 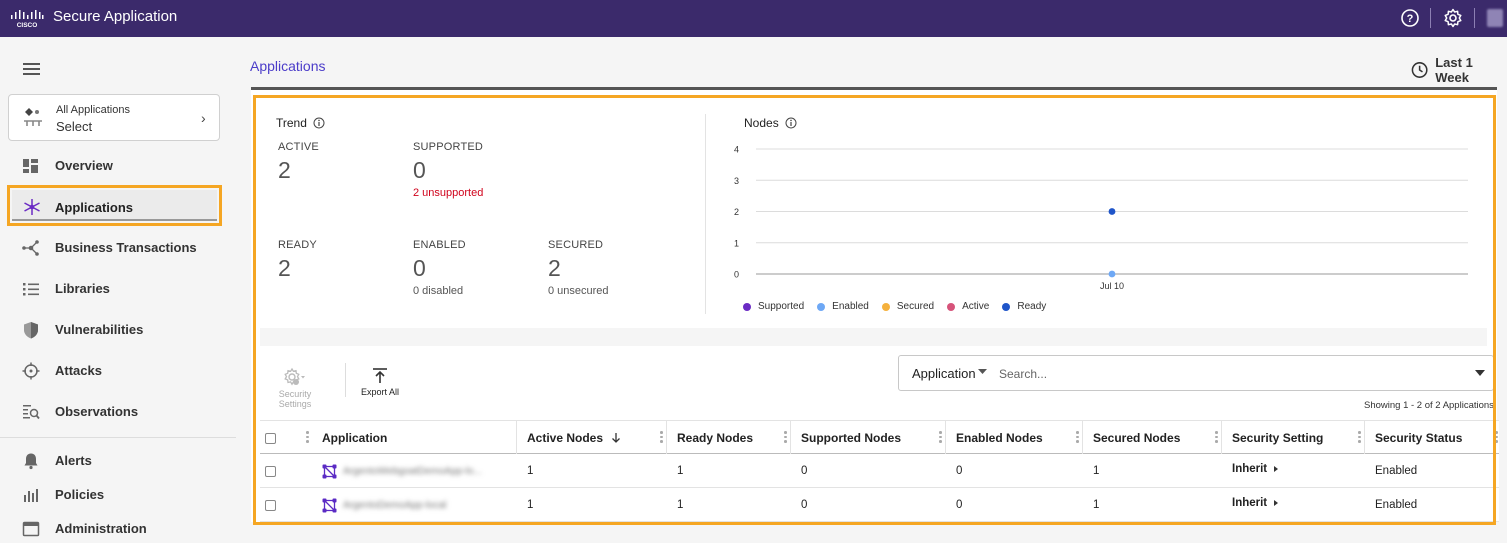 I want to click on help-icon: ?, so click(x=1410, y=18).